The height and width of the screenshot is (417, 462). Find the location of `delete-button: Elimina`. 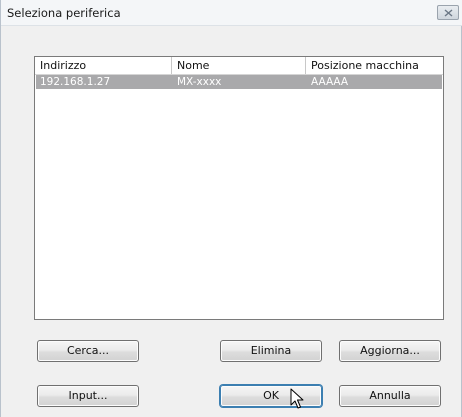

delete-button: Elimina is located at coordinates (271, 351).